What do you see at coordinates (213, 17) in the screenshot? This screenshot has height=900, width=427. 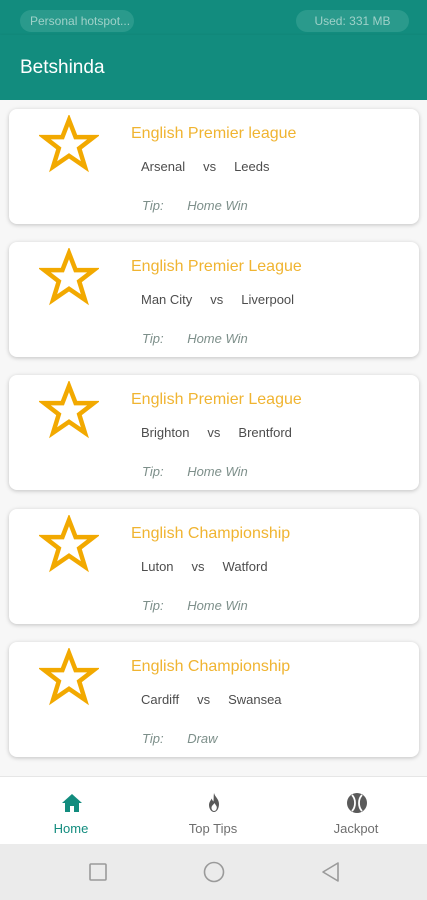 I see `status-bar: Personal hotspot... Used: 331 MB` at bounding box center [213, 17].